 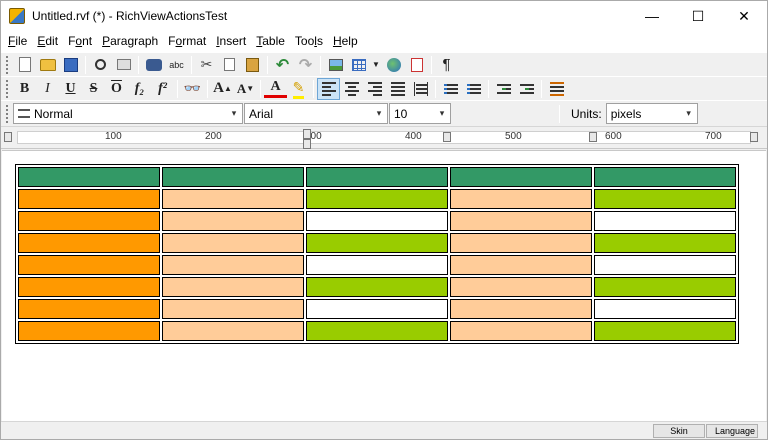 What do you see at coordinates (450, 89) in the screenshot?
I see `bullets-button` at bounding box center [450, 89].